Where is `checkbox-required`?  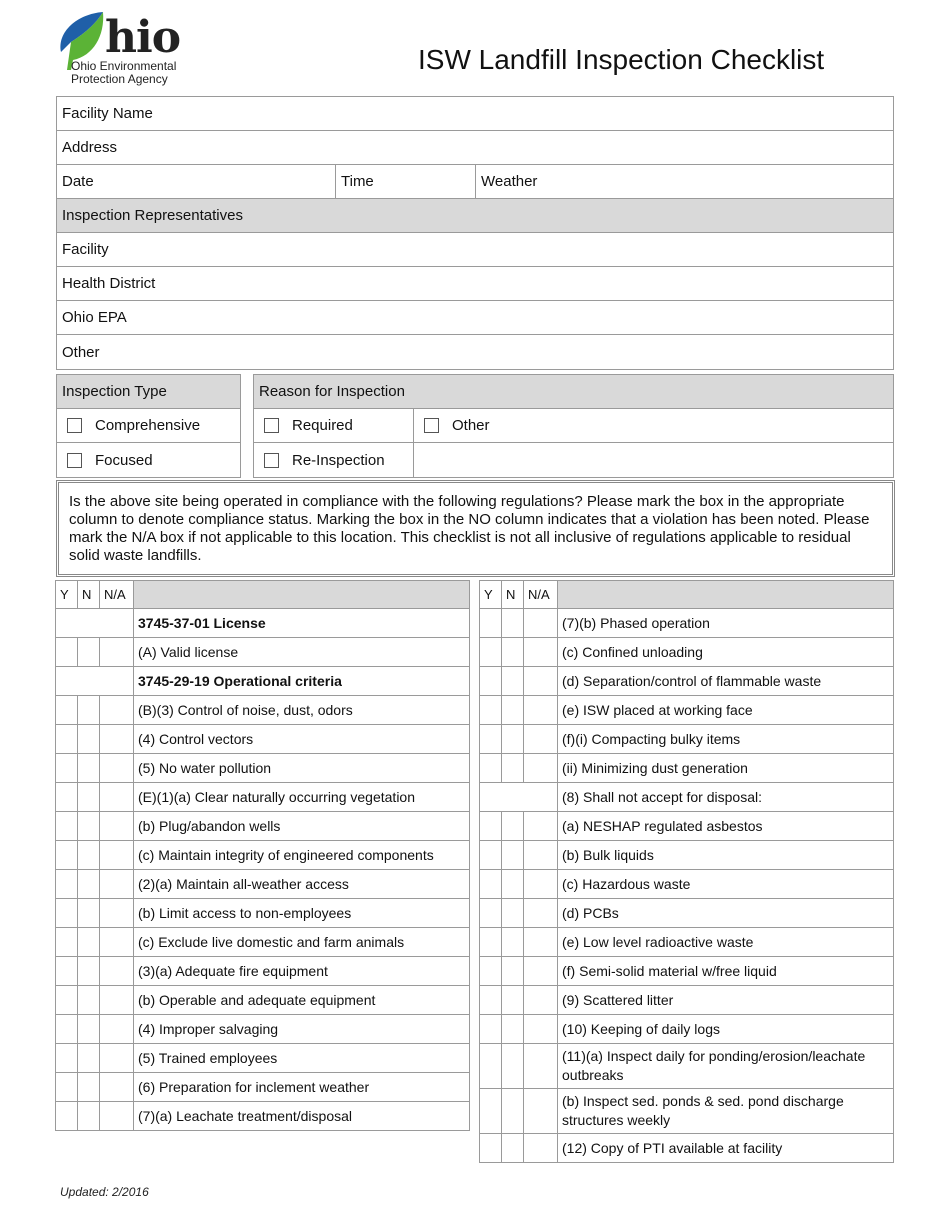
checkbox-required is located at coordinates (271, 425).